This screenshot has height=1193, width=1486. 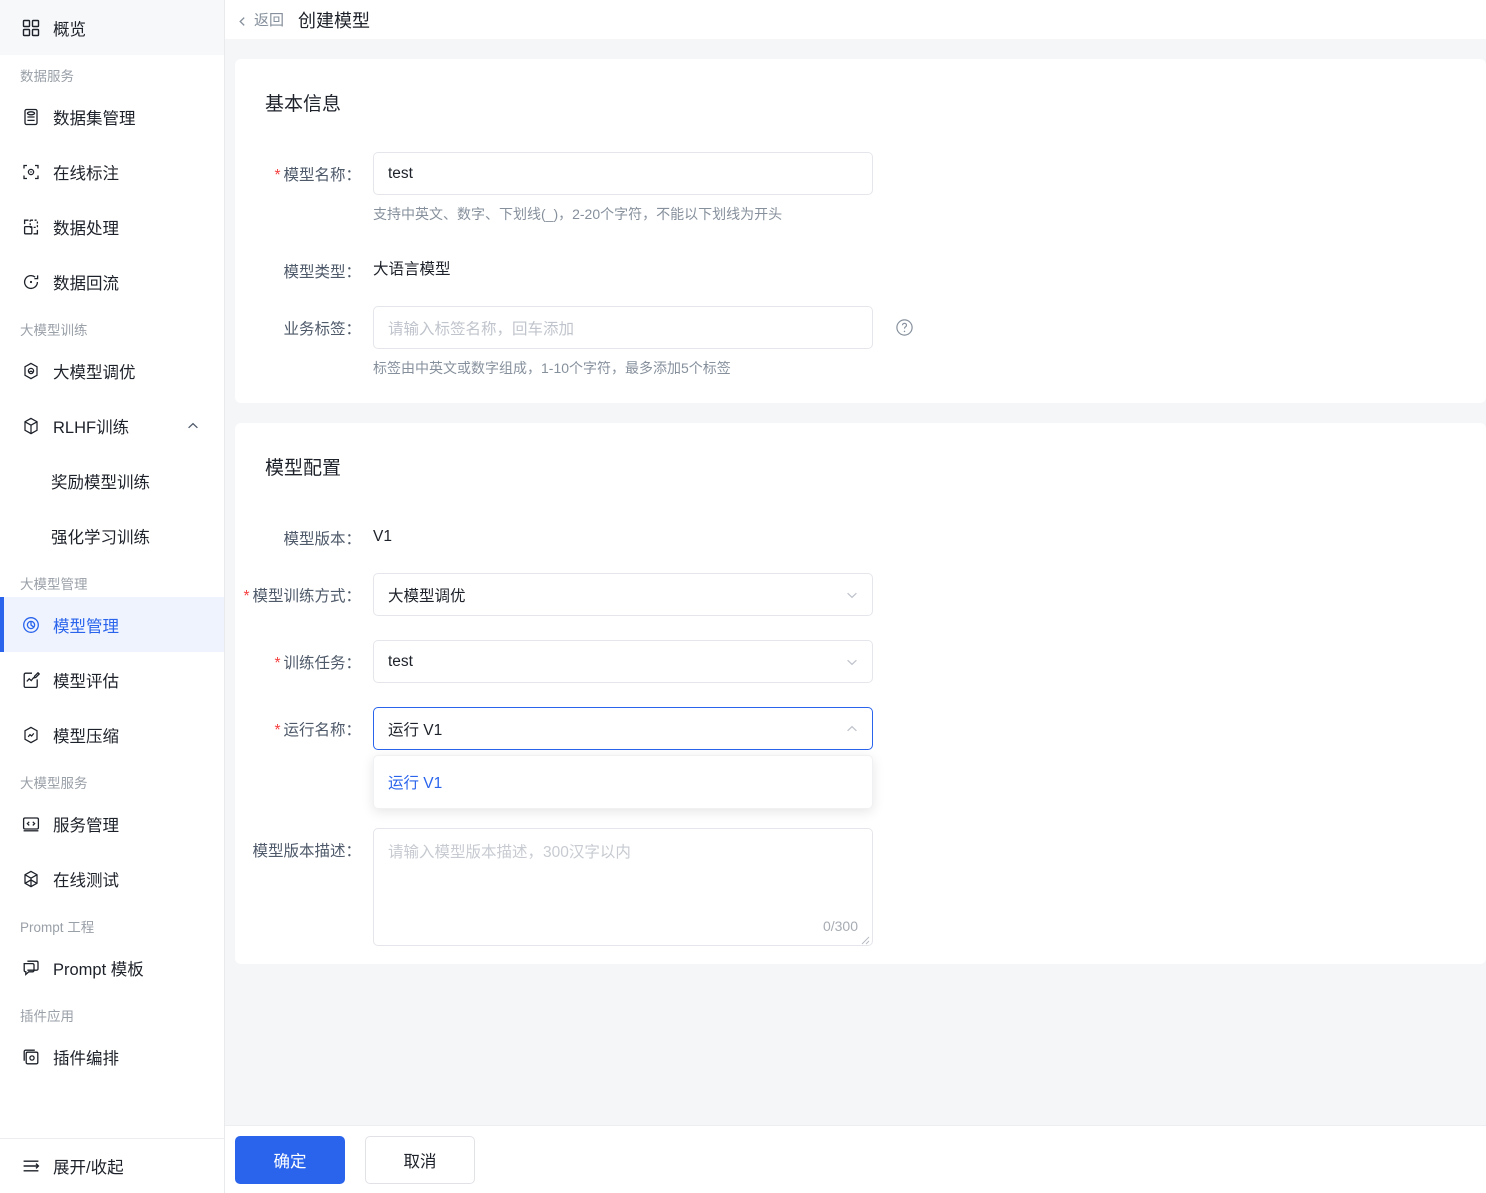 What do you see at coordinates (317, 663) in the screenshot?
I see `train-task-label: * 训练任务：` at bounding box center [317, 663].